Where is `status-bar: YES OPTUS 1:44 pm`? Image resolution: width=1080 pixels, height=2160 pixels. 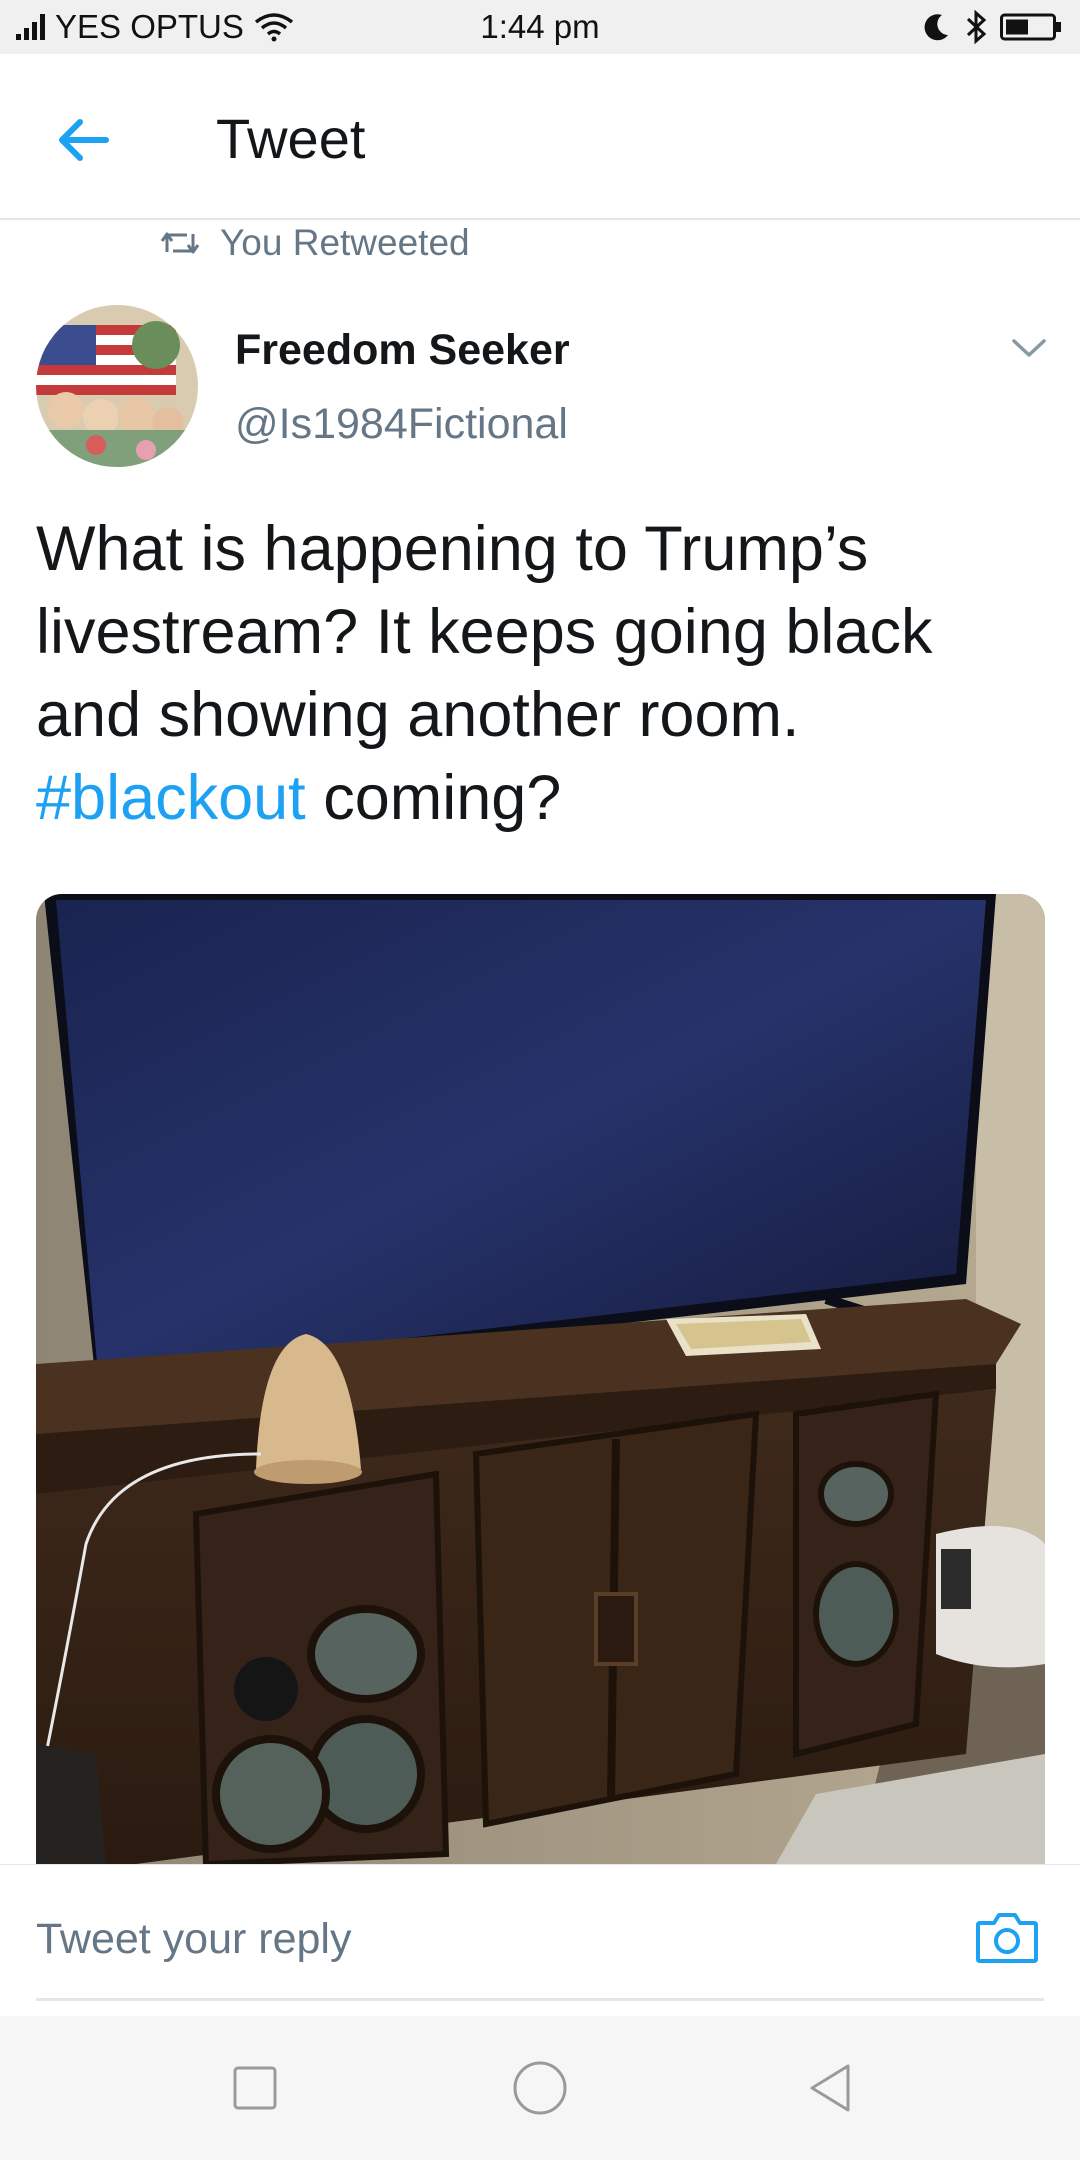
status-bar: YES OPTUS 1:44 pm is located at coordinates (540, 27).